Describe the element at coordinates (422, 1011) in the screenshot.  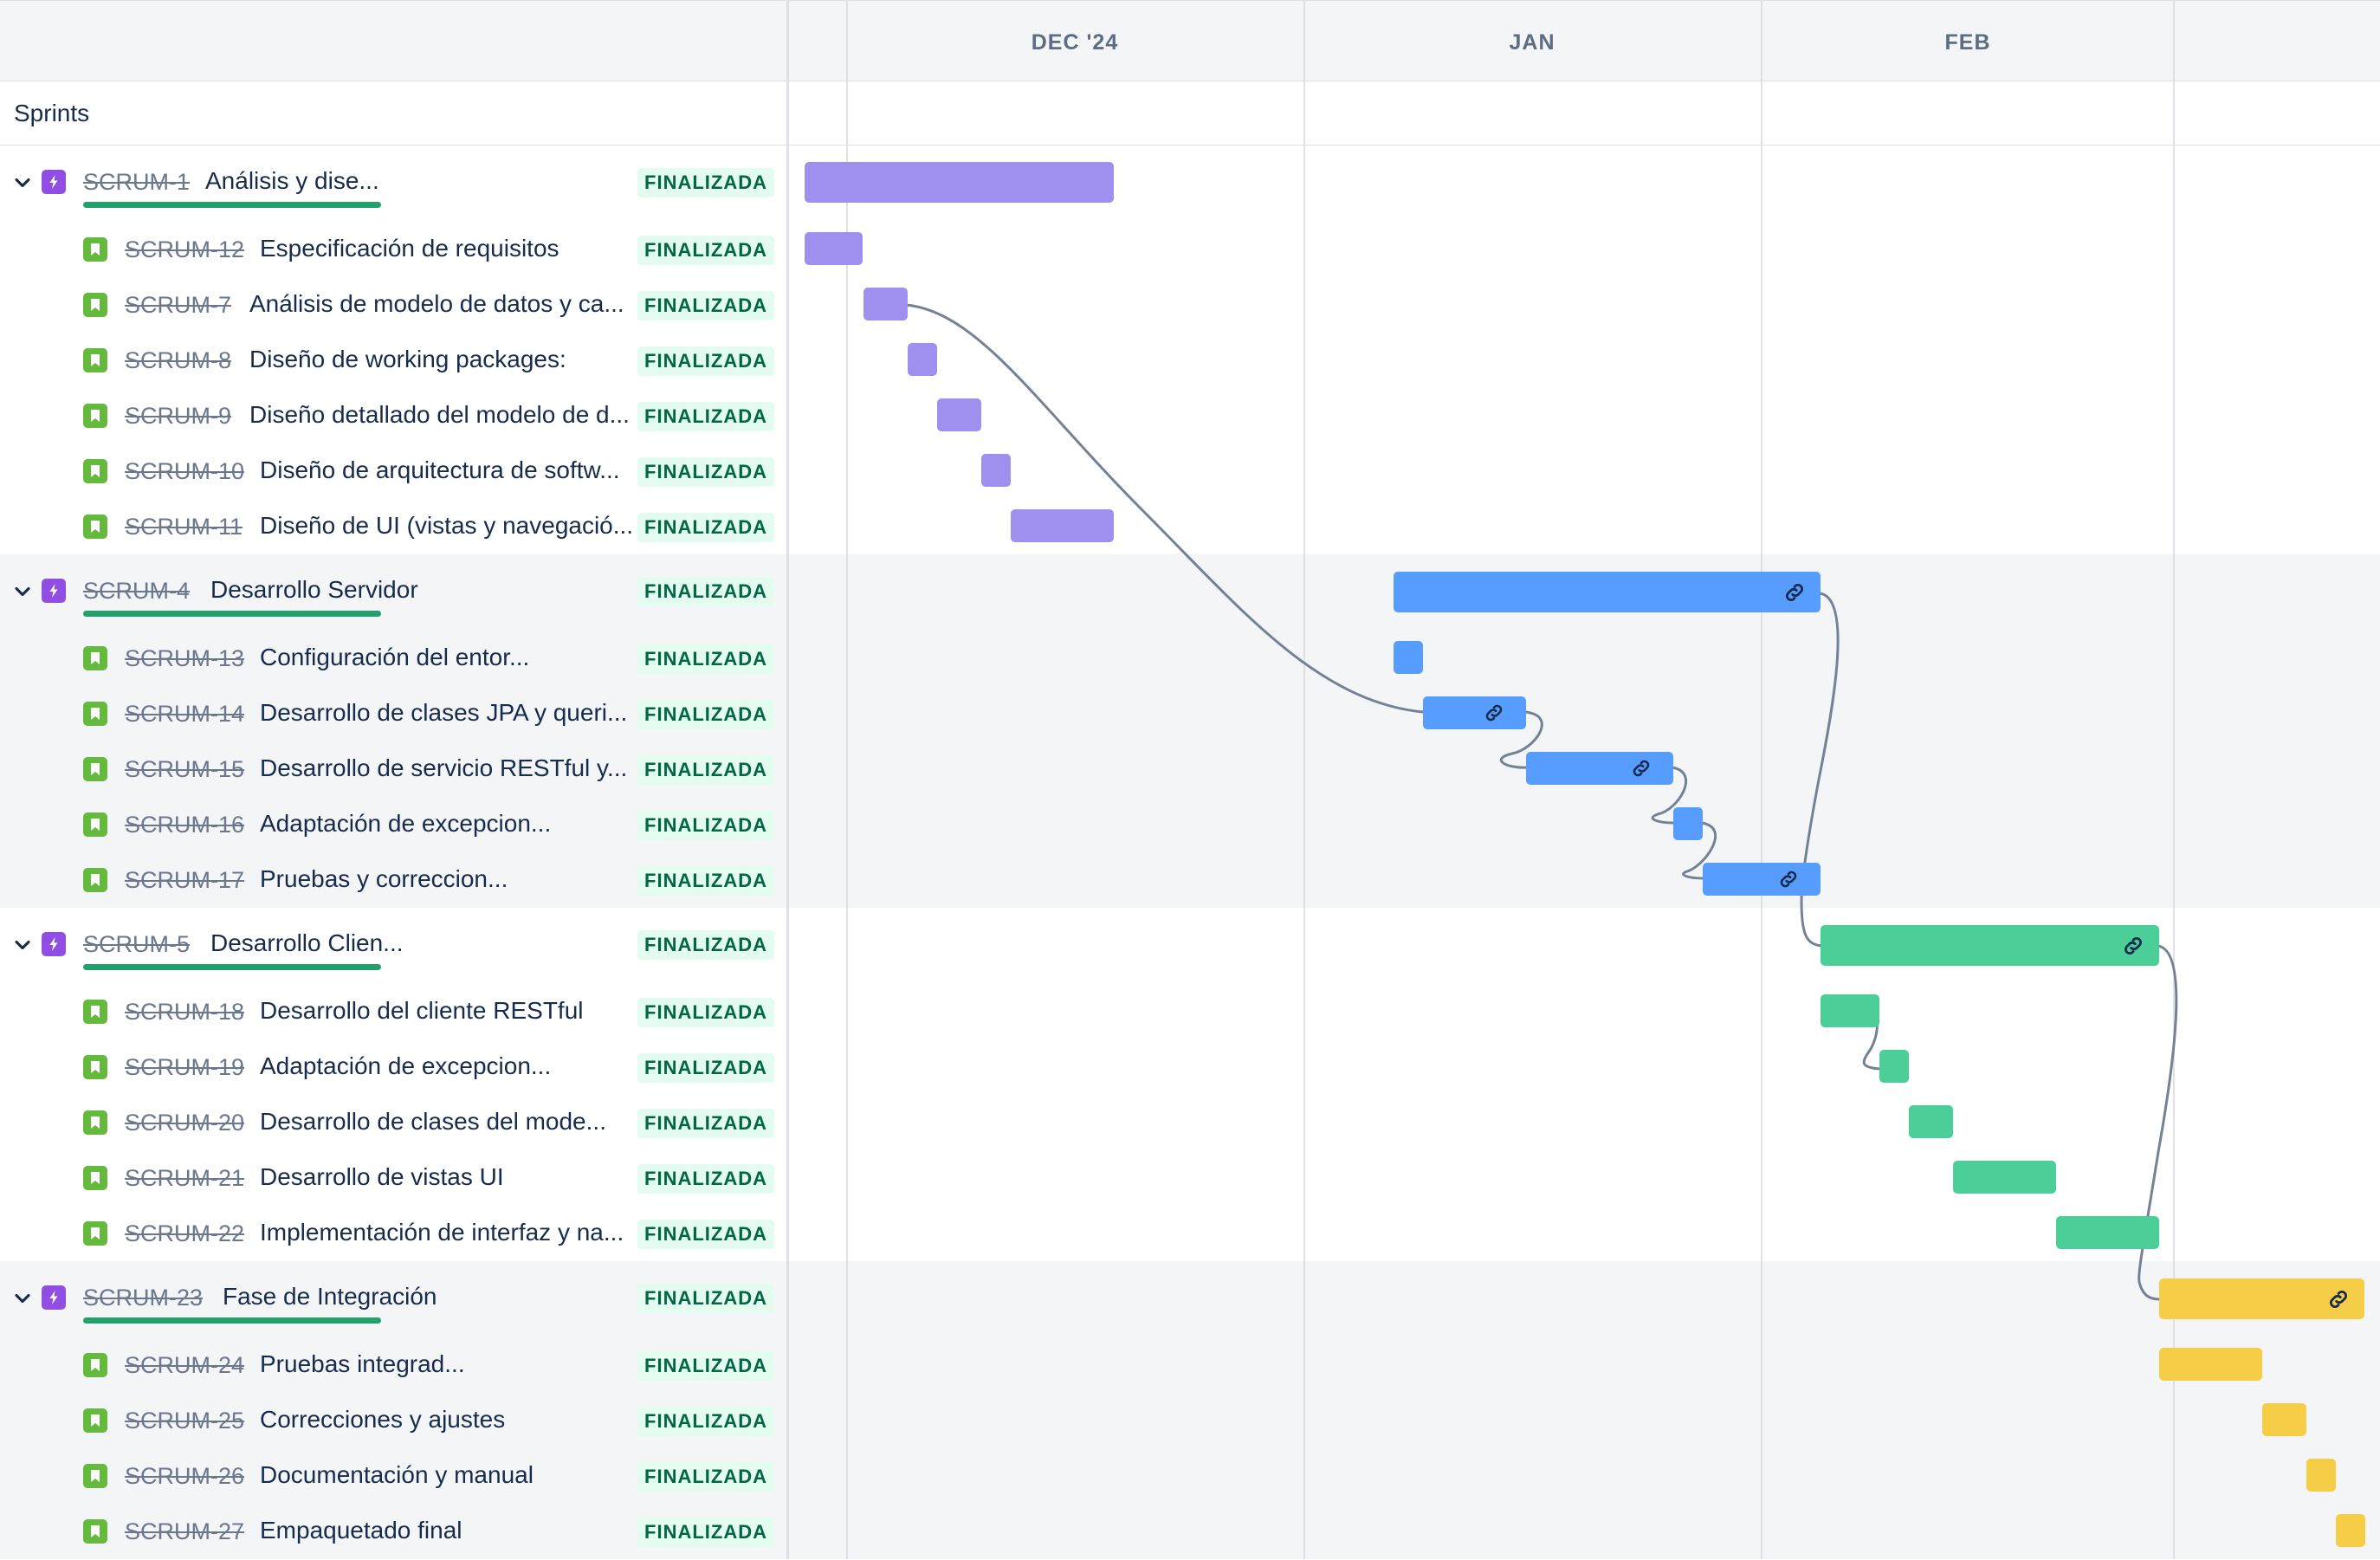
I see `issue-summary: Desarrollo del cliente RESTful` at that location.